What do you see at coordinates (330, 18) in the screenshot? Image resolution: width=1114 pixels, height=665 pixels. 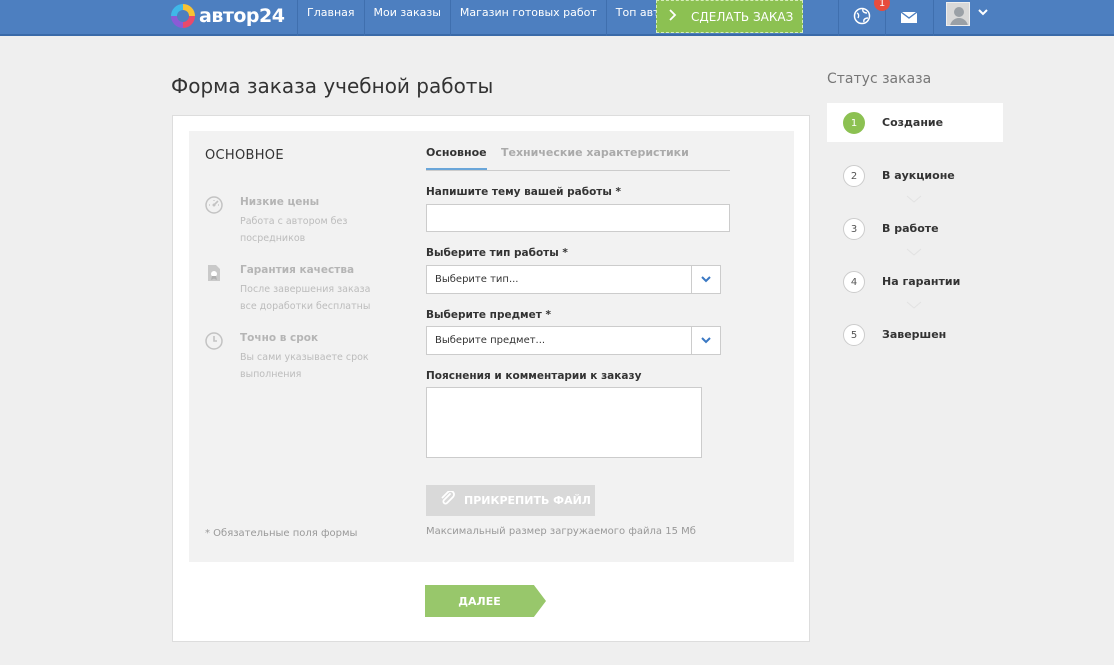 I see `nav-item-home: Главная` at bounding box center [330, 18].